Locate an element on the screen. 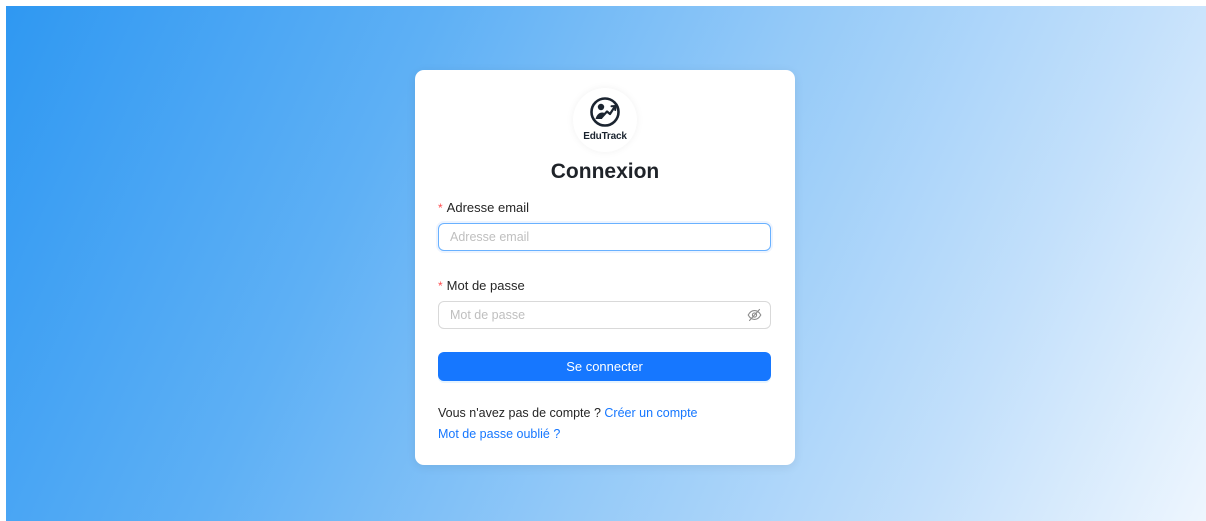 The image size is (1206, 521). email-label: * Adresse email is located at coordinates (483, 207).